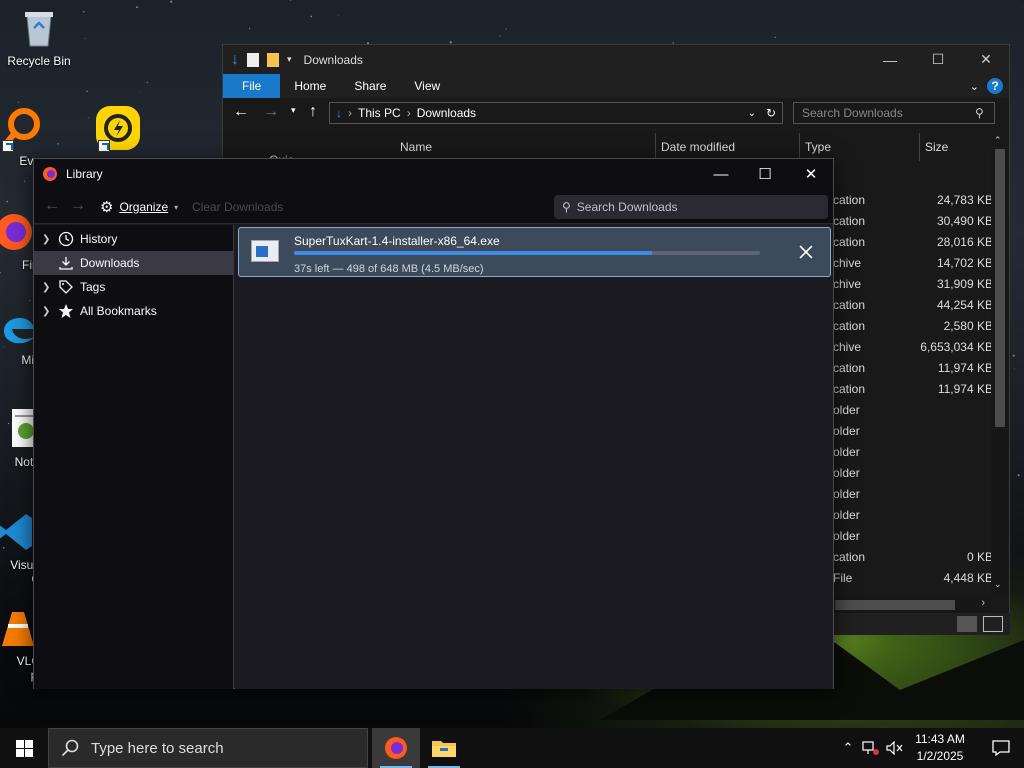 The height and width of the screenshot is (768, 1024). What do you see at coordinates (66, 239) in the screenshot?
I see `clock-icon` at bounding box center [66, 239].